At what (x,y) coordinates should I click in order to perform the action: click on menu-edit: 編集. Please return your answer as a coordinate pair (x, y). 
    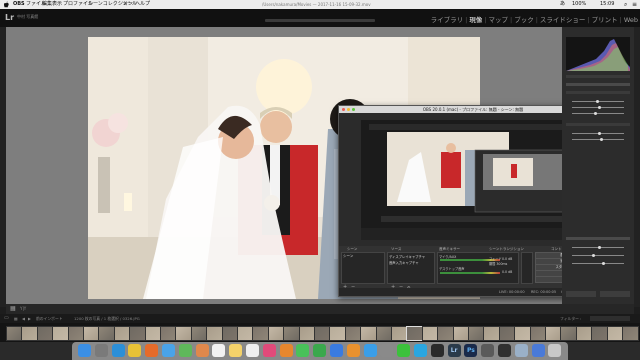
    Looking at the image, I should click on (47, 4).